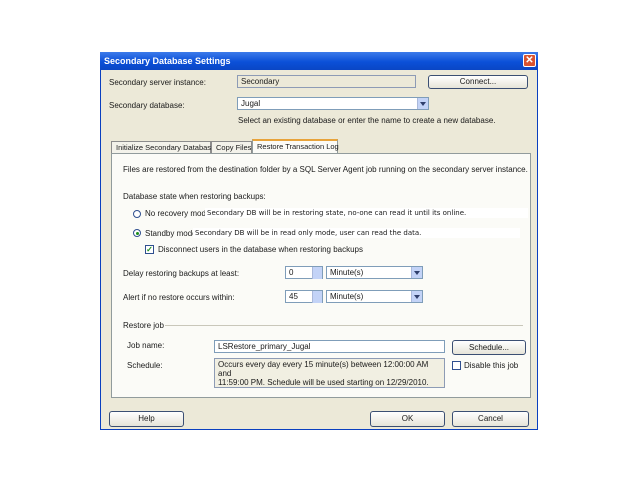  Describe the element at coordinates (181, 273) in the screenshot. I see `delay-label: Delay restoring backups at least:` at that location.